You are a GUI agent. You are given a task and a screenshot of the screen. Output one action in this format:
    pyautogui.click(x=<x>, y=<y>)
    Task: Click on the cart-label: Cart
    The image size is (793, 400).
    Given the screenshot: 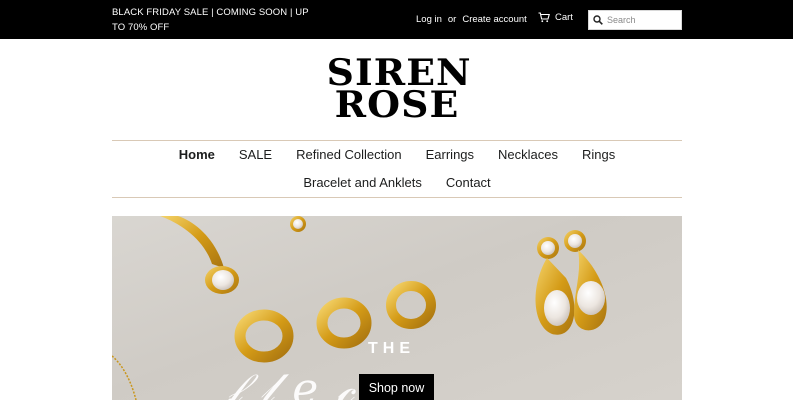 What is the action you would take?
    pyautogui.click(x=564, y=17)
    